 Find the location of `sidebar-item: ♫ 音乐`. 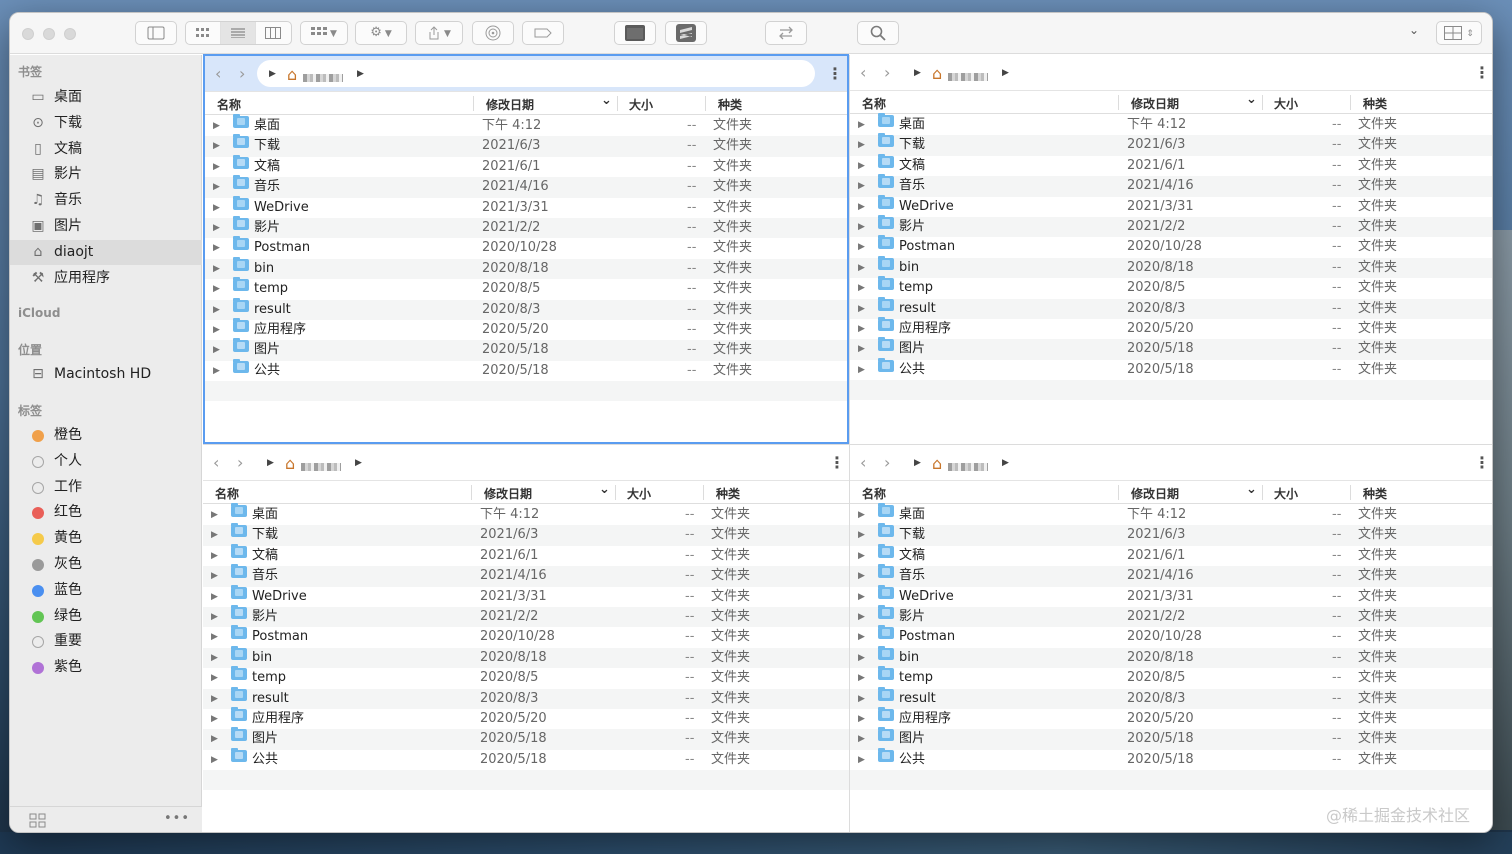

sidebar-item: ♫ 音乐 is located at coordinates (106, 200).